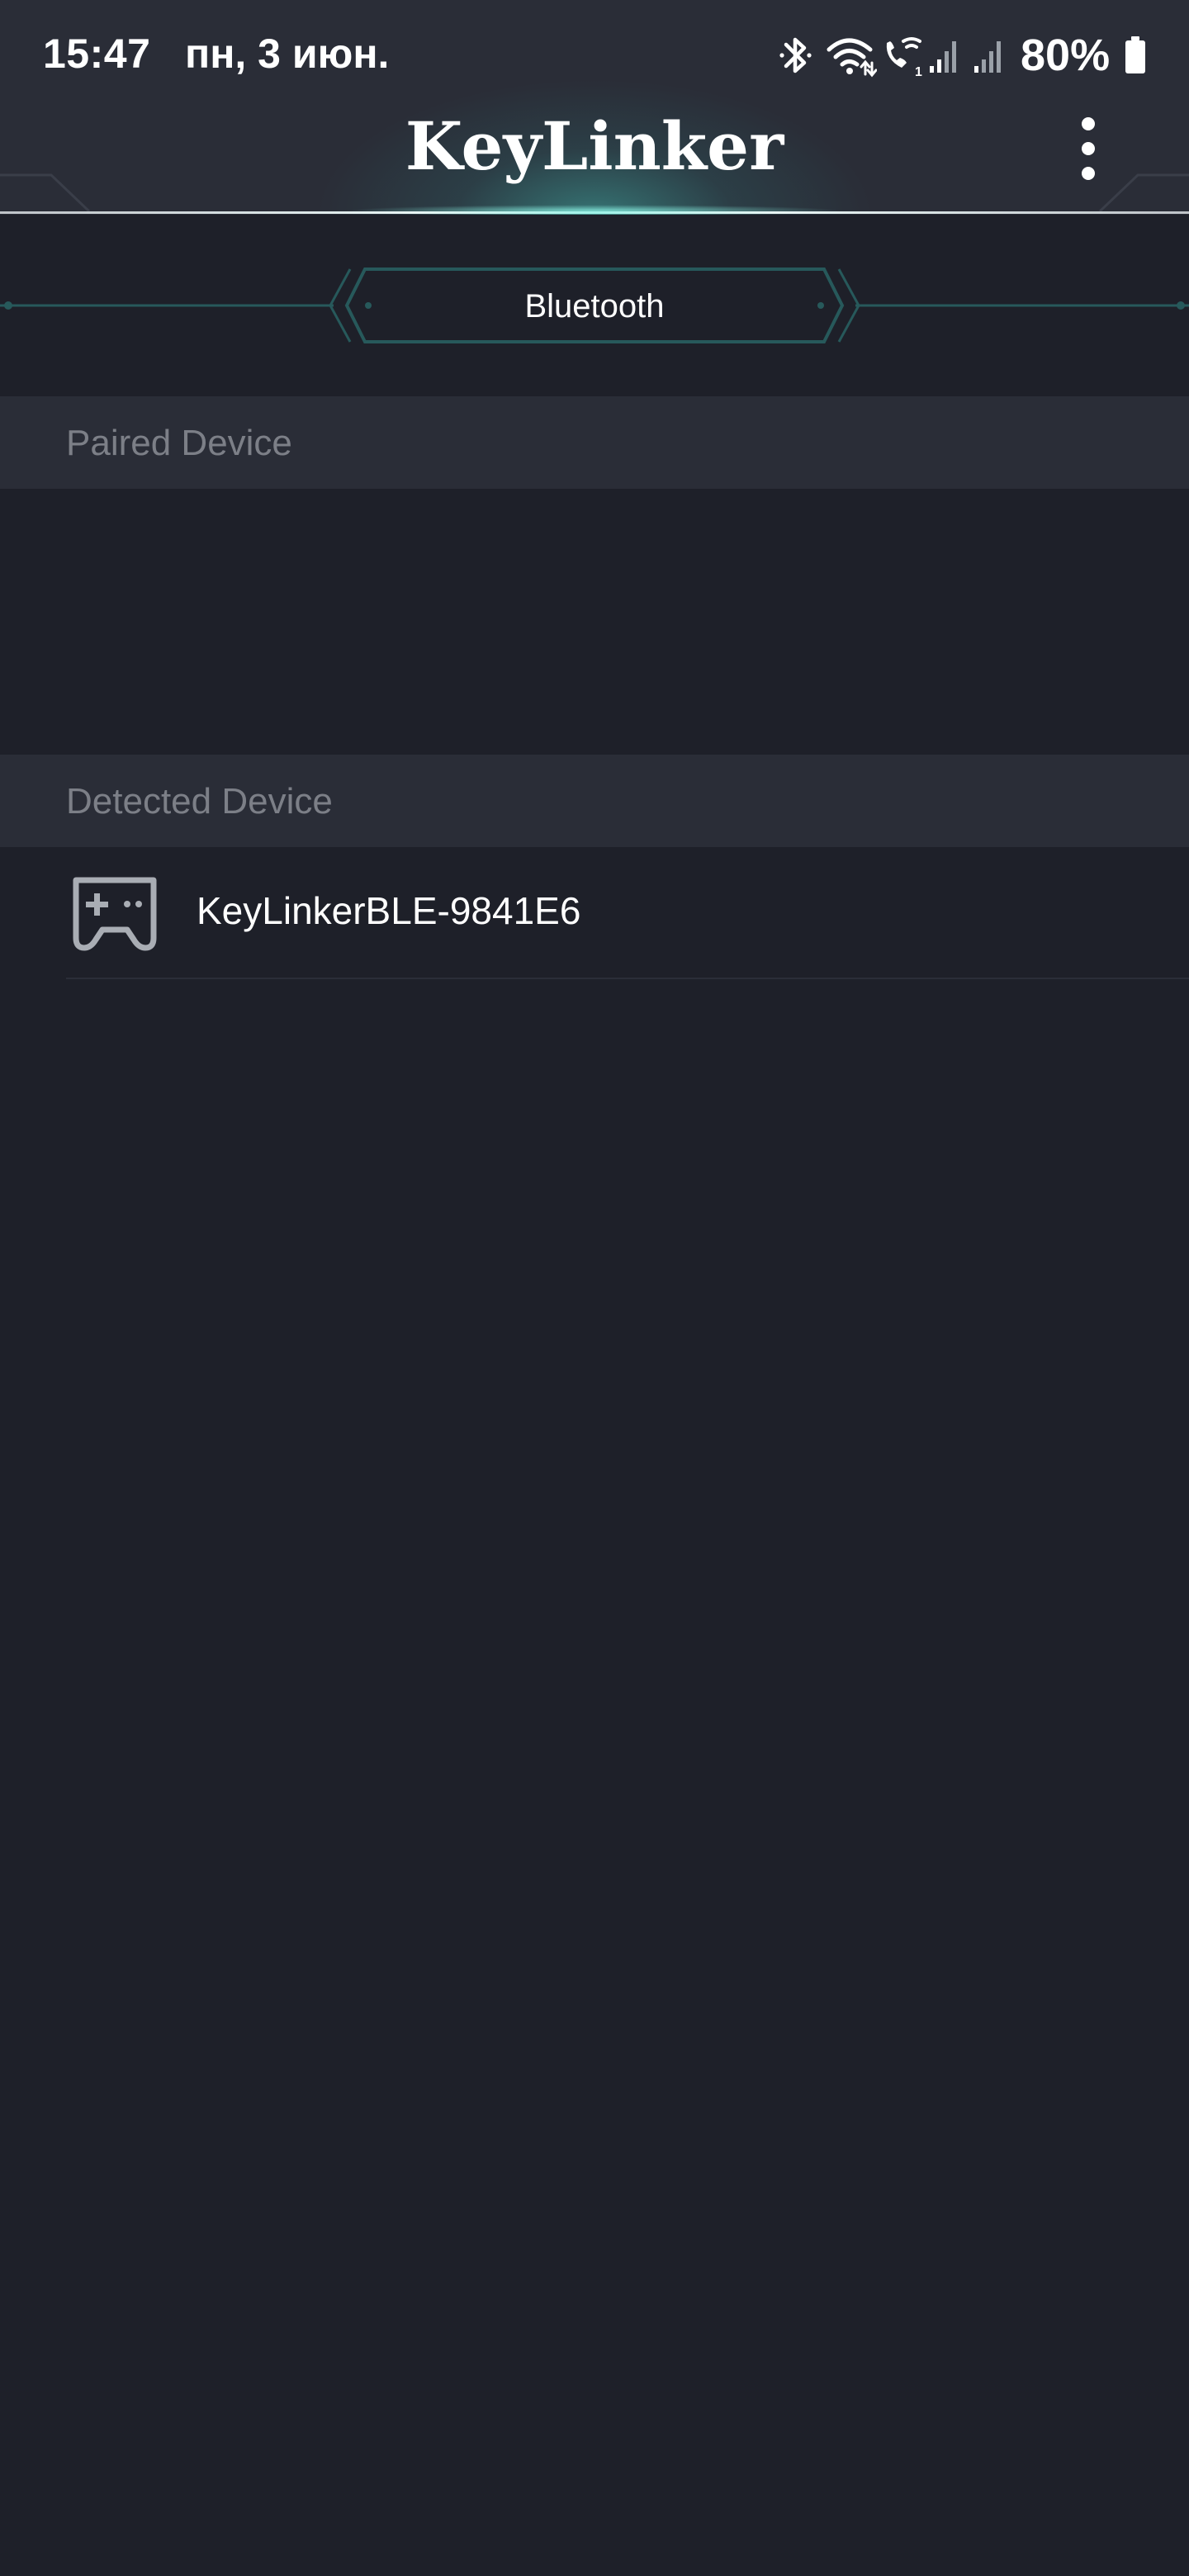 The image size is (1189, 2576). What do you see at coordinates (179, 443) in the screenshot?
I see `paired-device-title: Paired Device` at bounding box center [179, 443].